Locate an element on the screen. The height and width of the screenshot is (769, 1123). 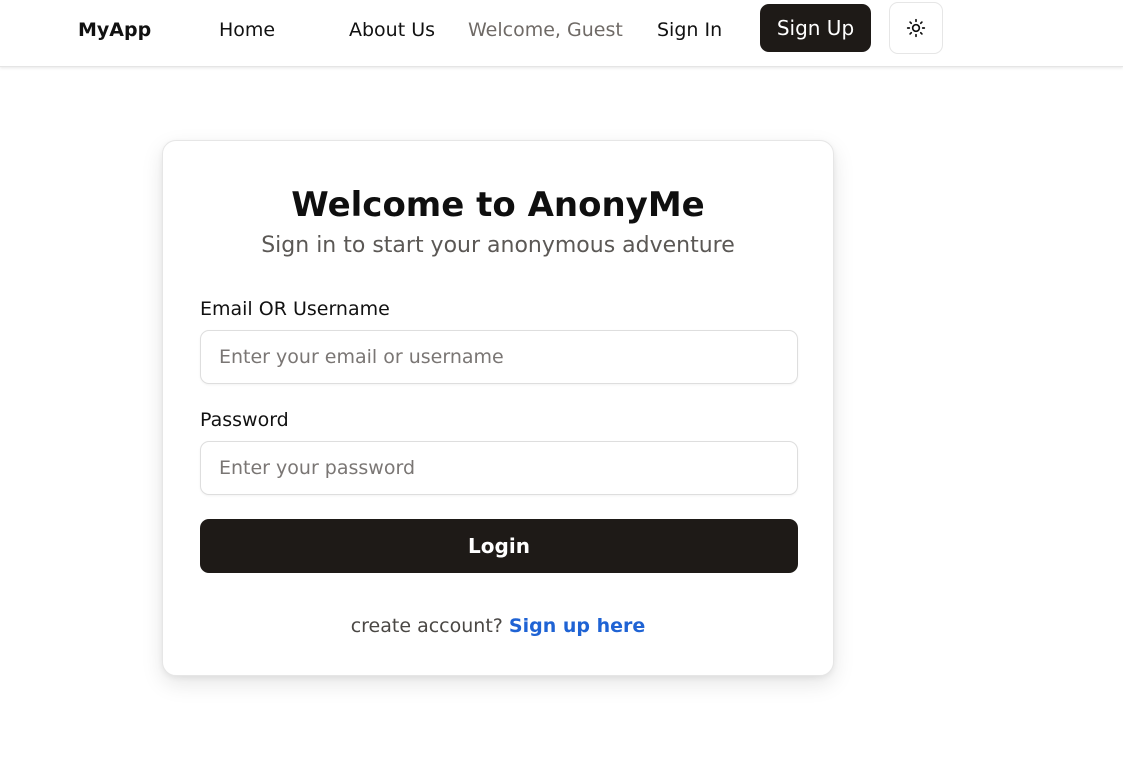
email-username-input is located at coordinates (499, 357).